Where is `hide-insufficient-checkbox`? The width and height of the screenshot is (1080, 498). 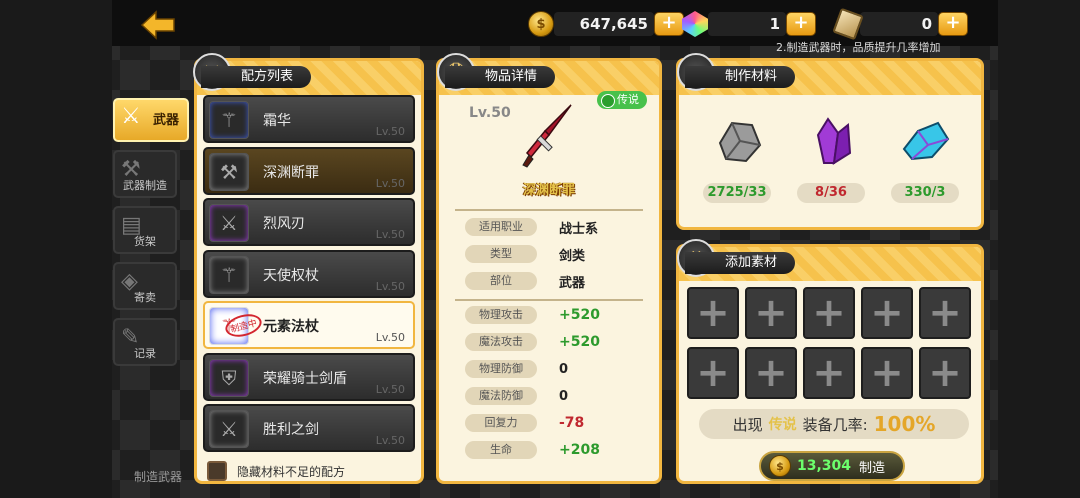
hide-insufficient-checkbox is located at coordinates (217, 471).